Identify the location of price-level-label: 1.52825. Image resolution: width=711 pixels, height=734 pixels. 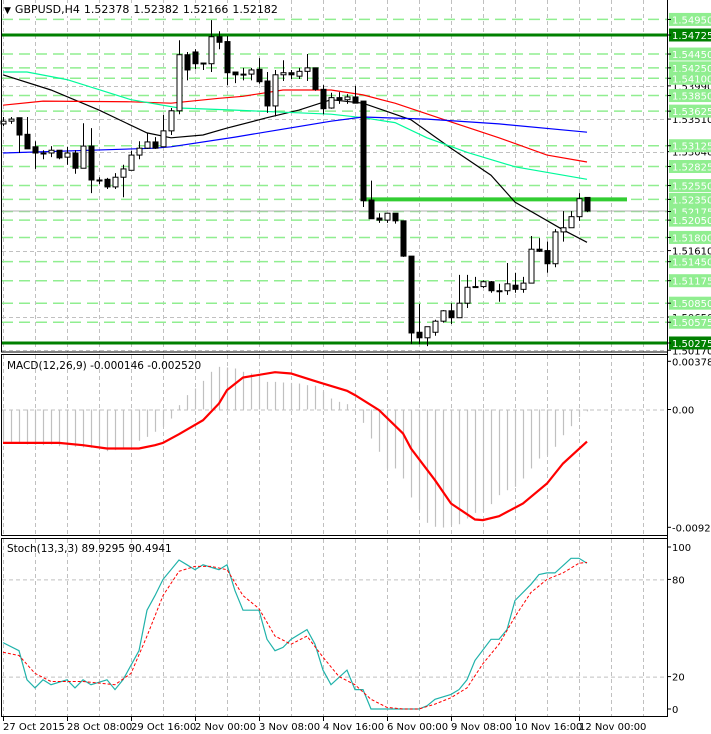
(691, 167).